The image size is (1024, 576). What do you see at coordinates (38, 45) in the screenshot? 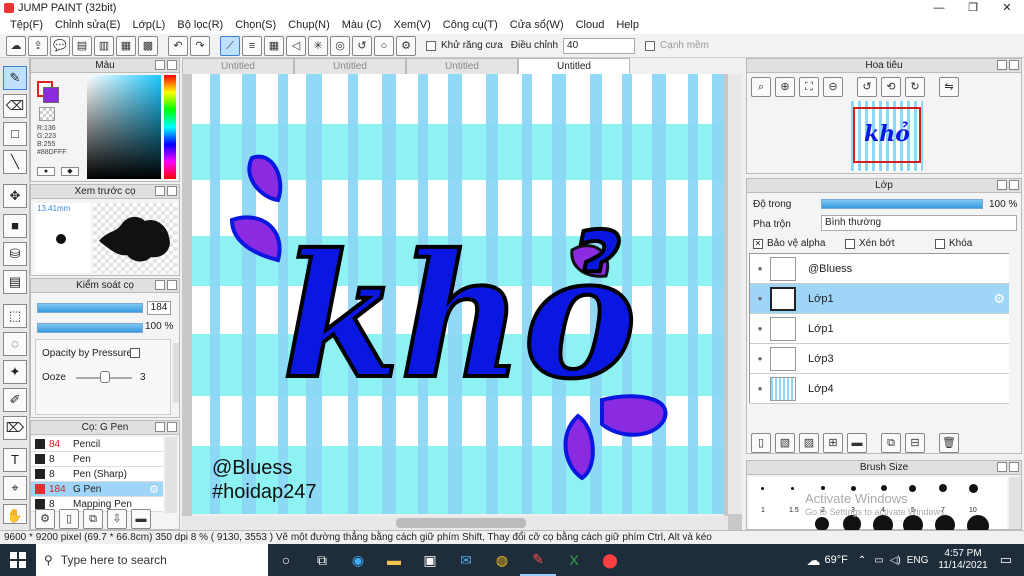
I see `export-icon: ⇪` at bounding box center [38, 45].